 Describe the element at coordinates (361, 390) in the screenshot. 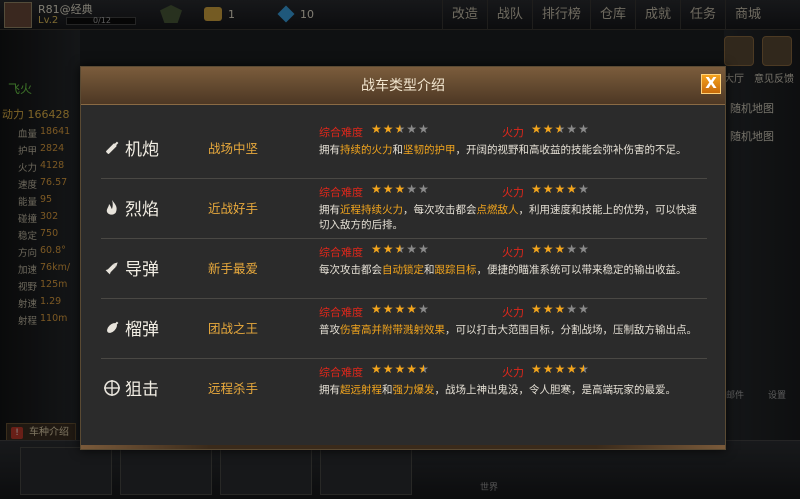

I see `description-highlight: 超远射程` at that location.